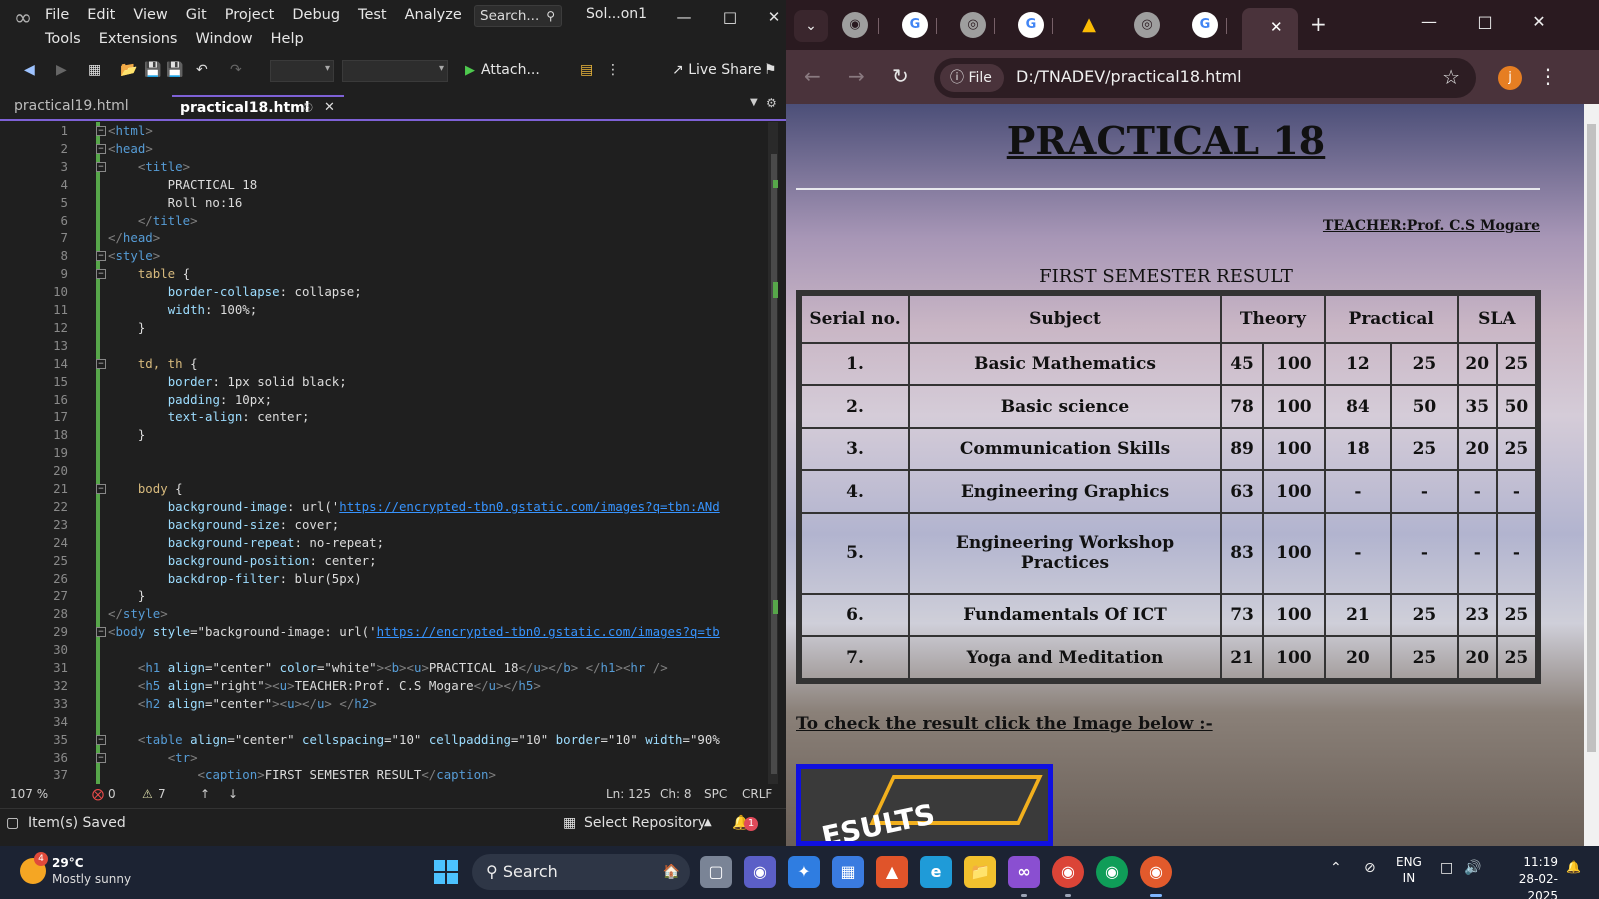  Describe the element at coordinates (384, 149) in the screenshot. I see `code-line: 2 − <head>` at that location.